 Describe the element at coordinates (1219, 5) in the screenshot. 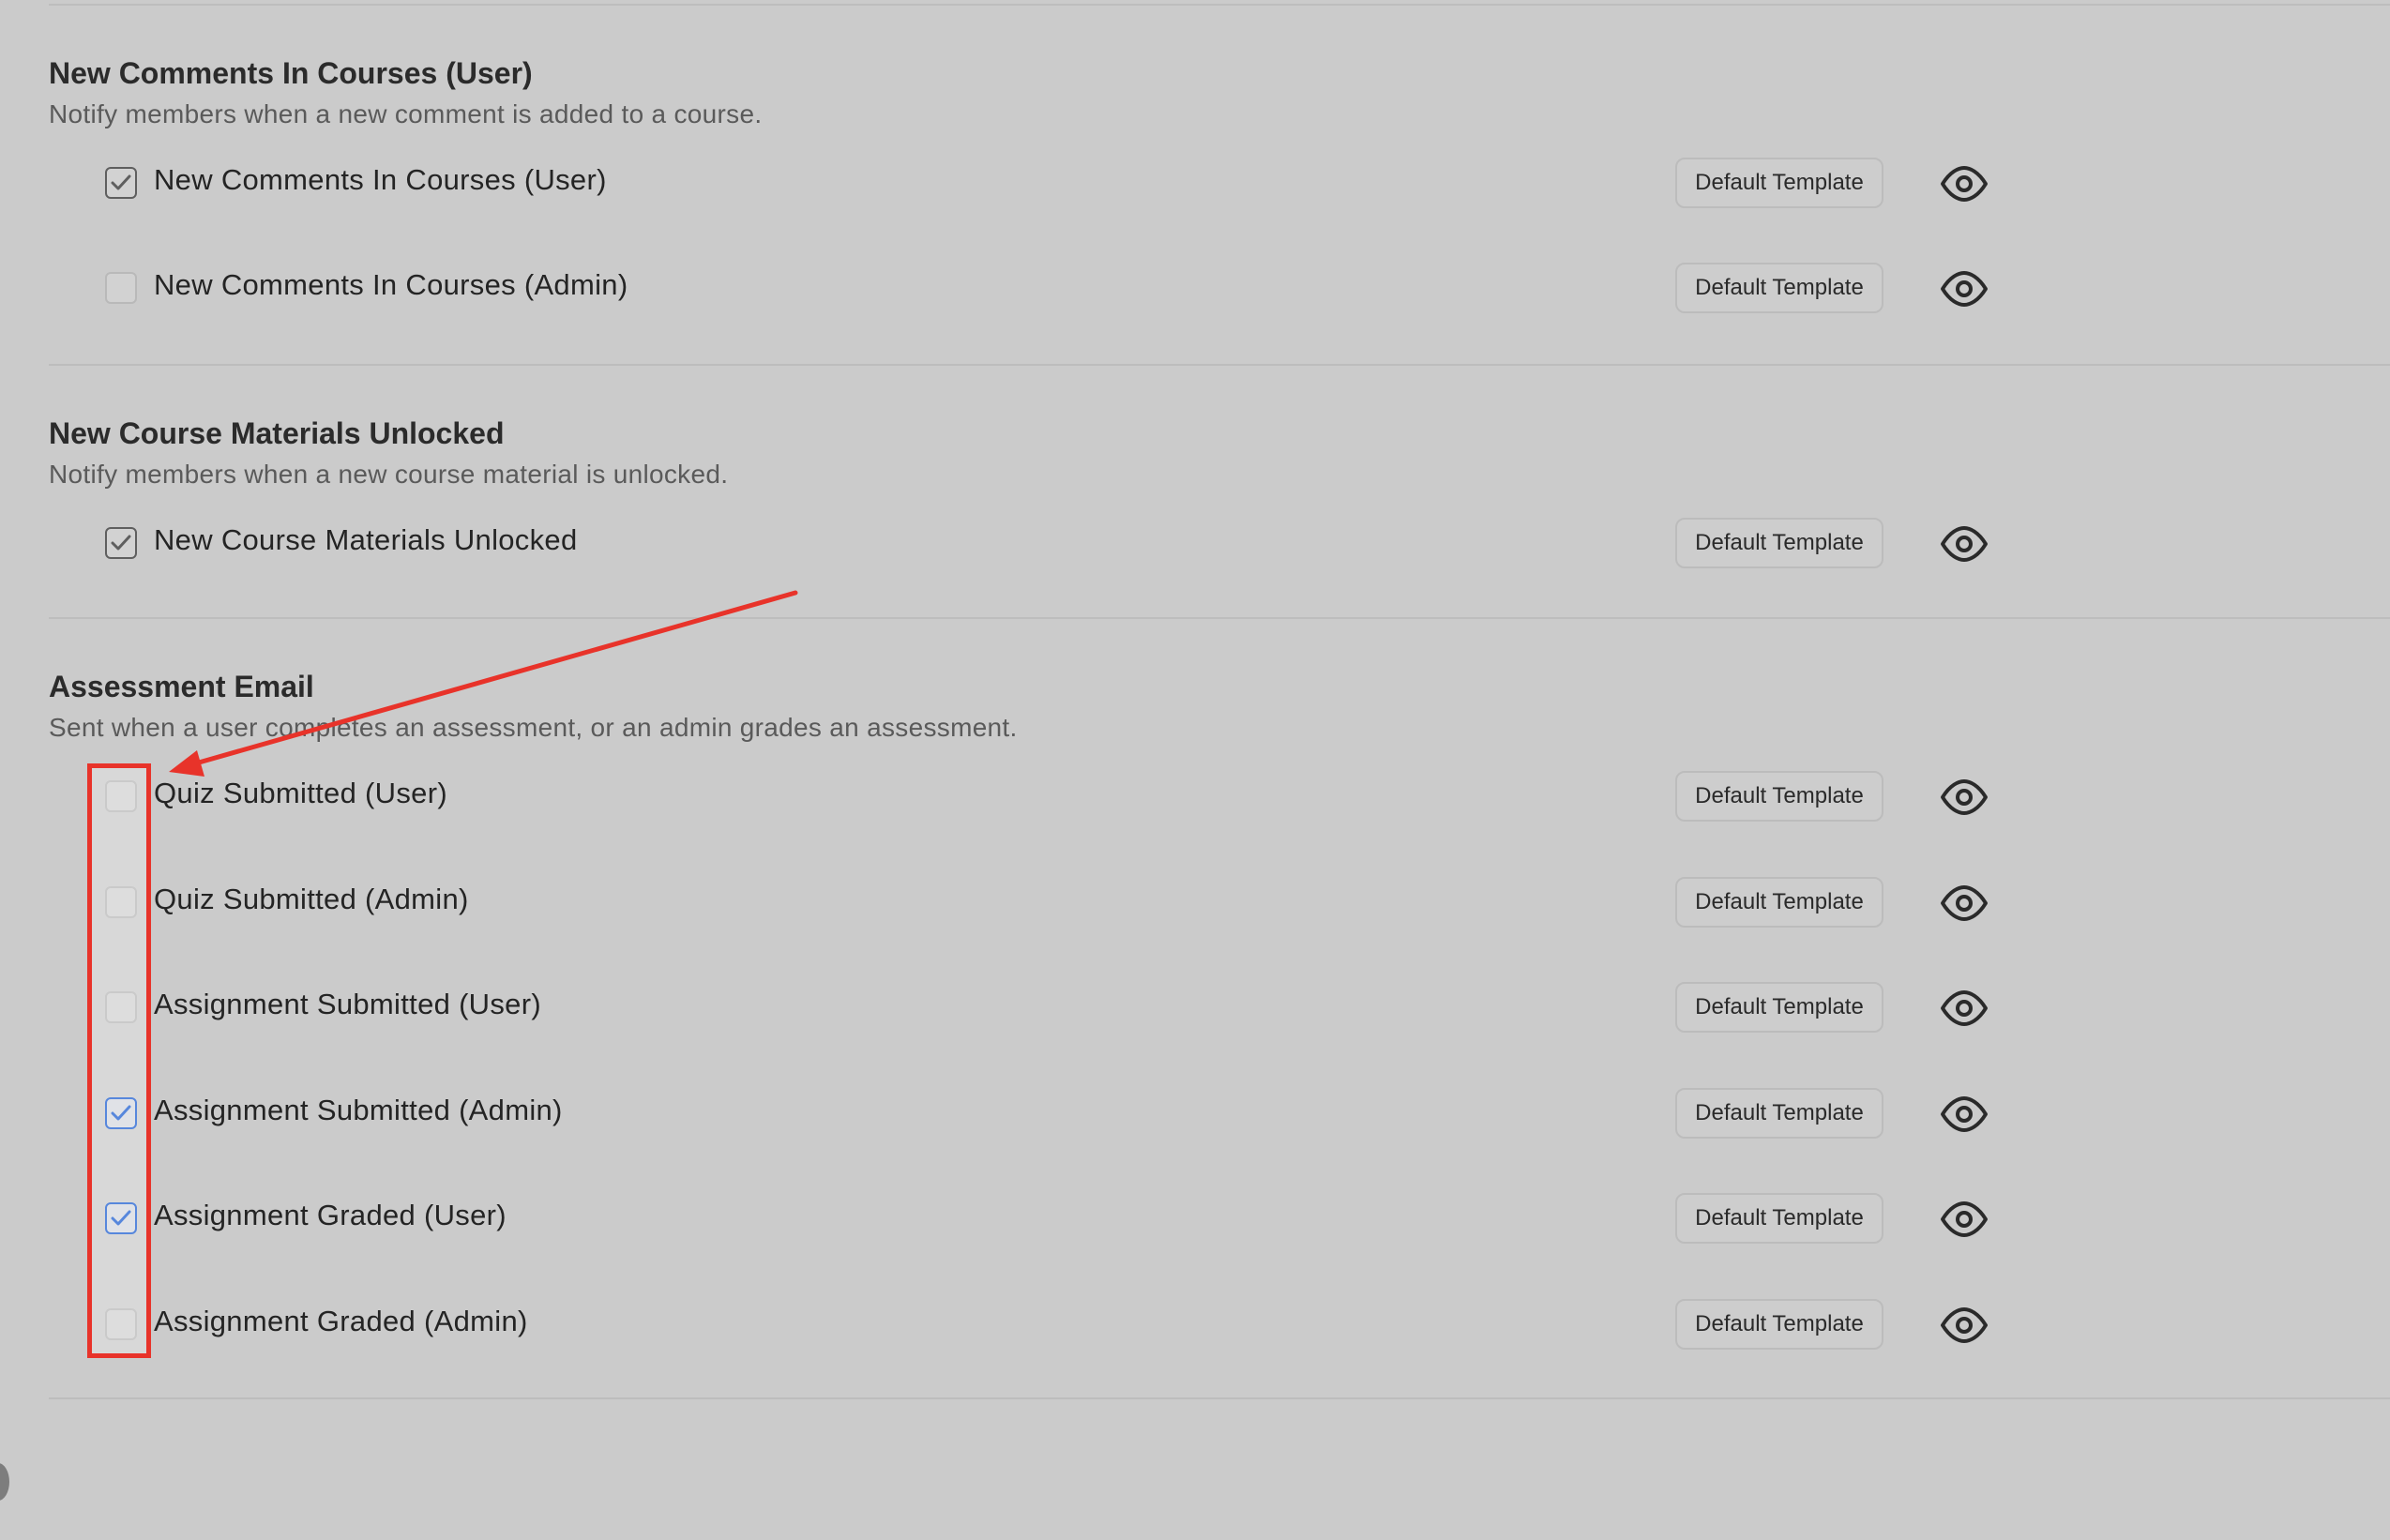

I see `top-divider` at that location.